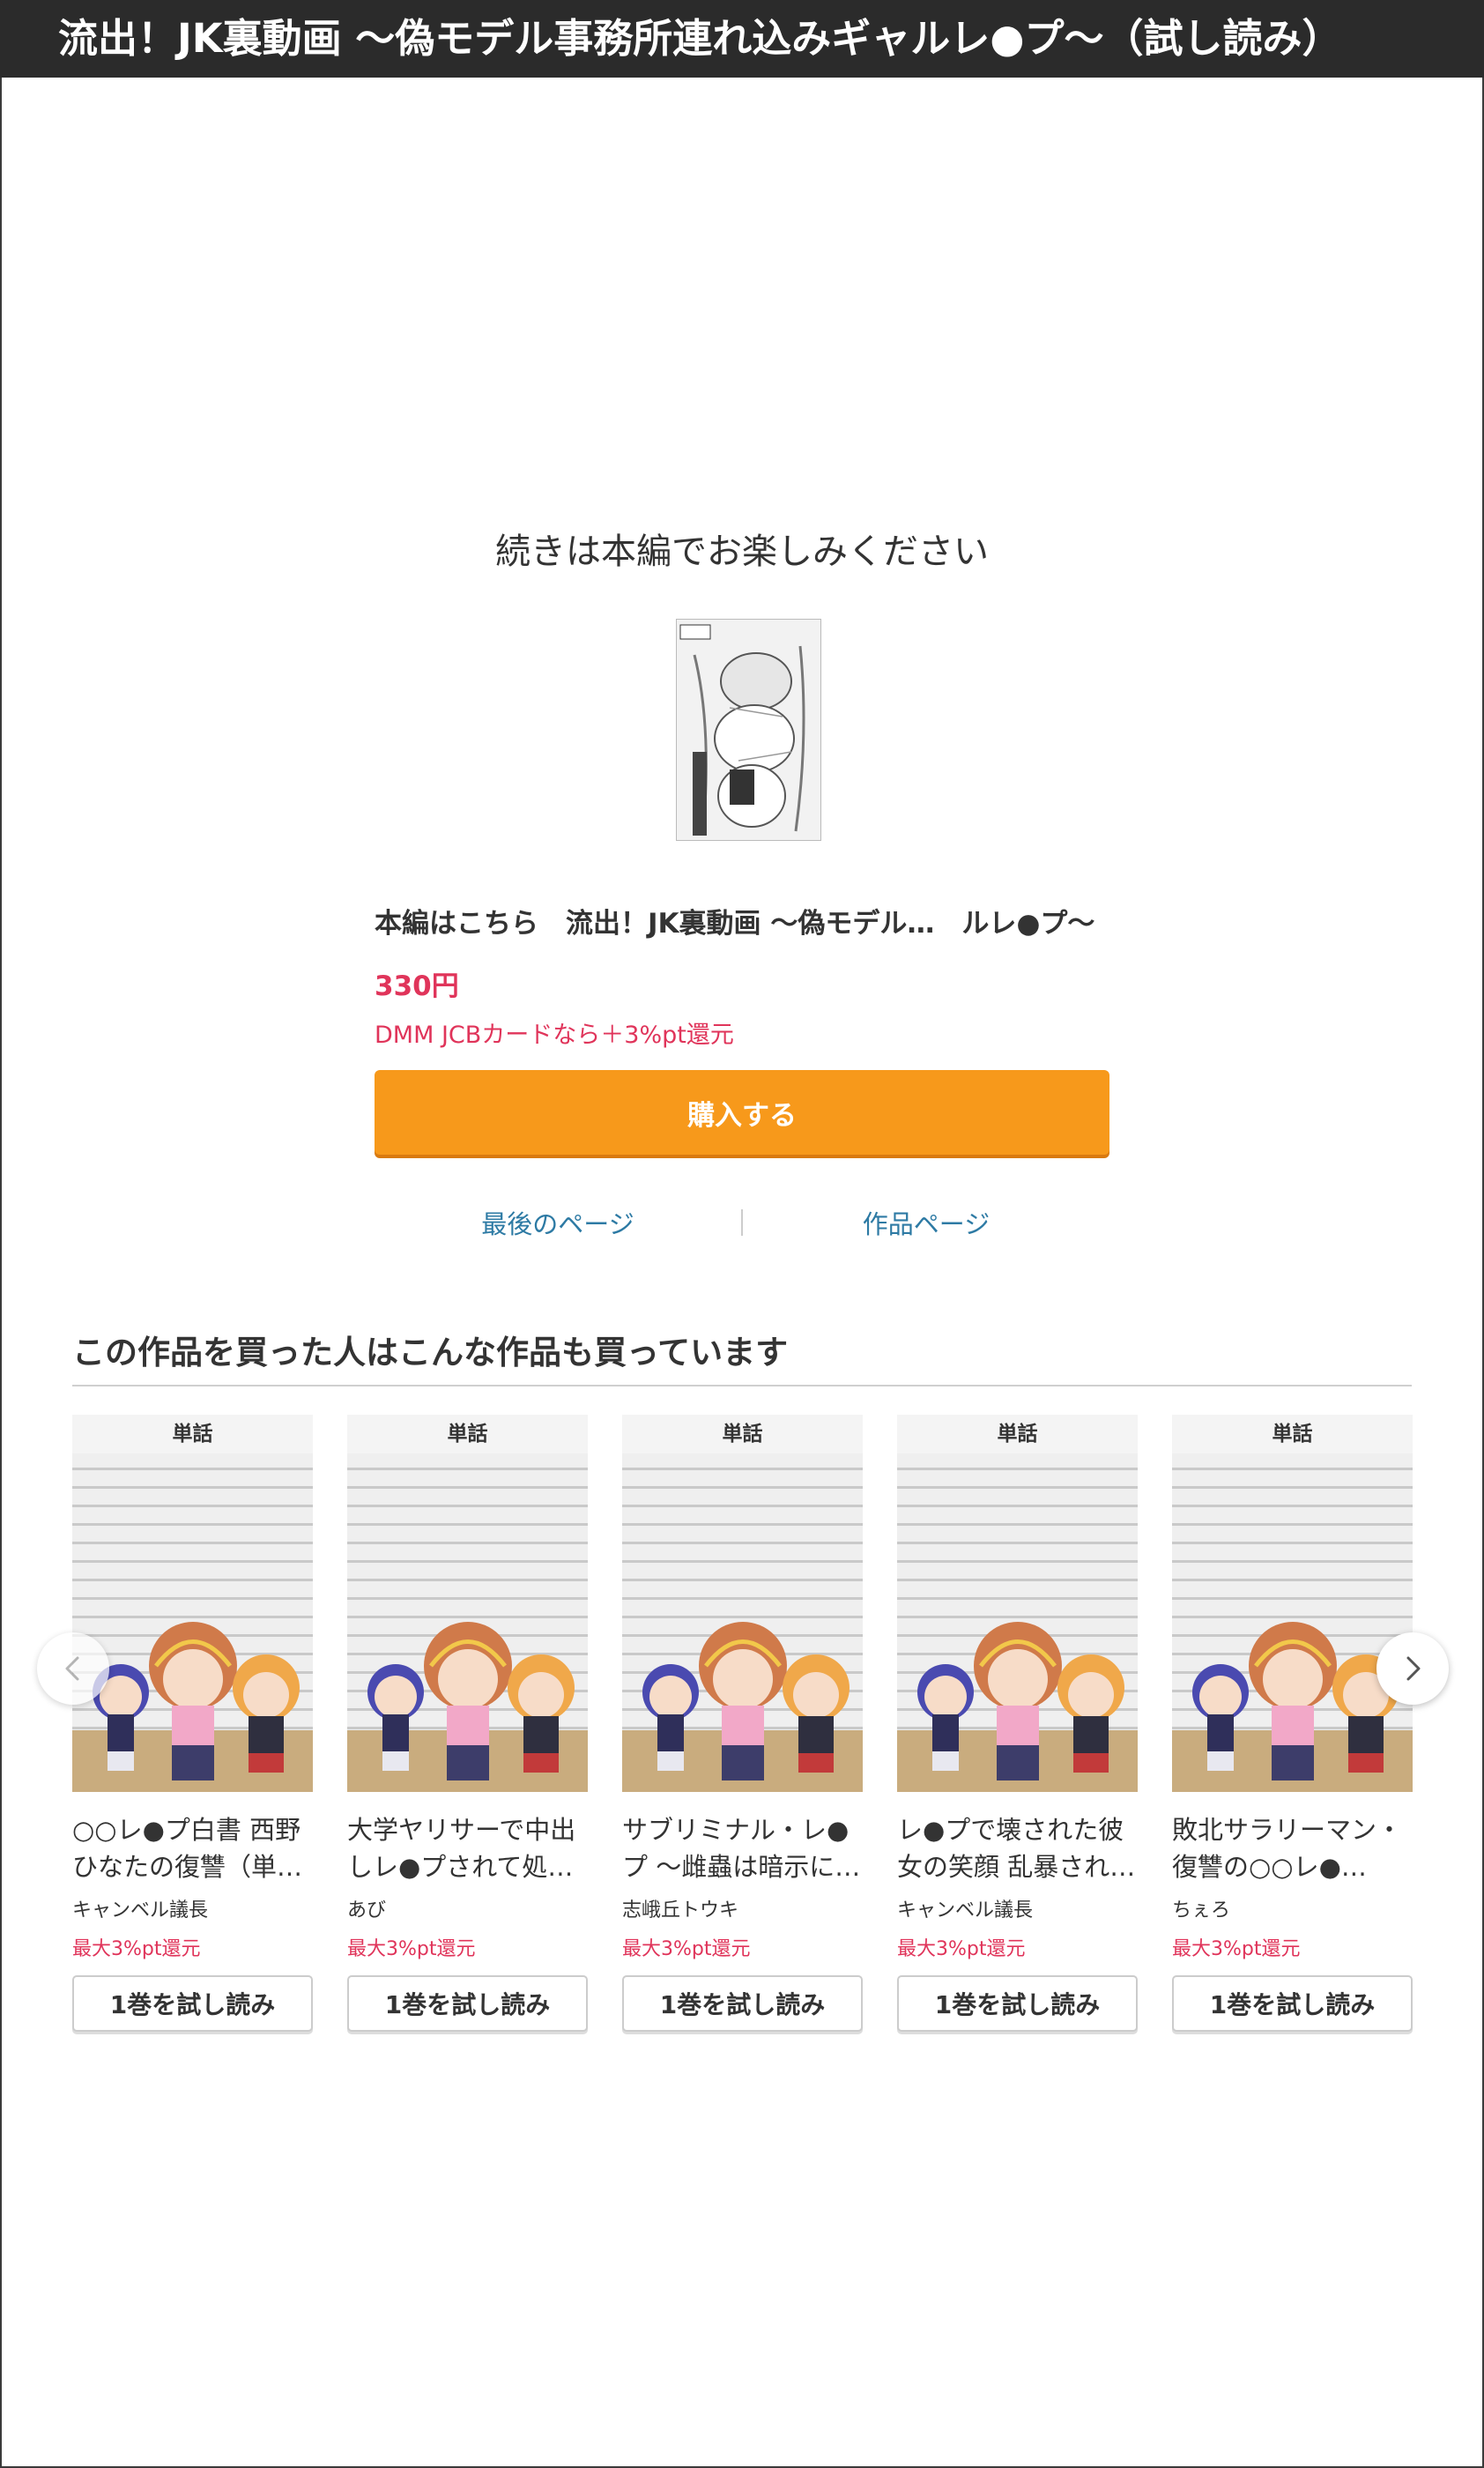 This screenshot has height=2468, width=1484. What do you see at coordinates (753, 920) in the screenshot?
I see `product-title-link: 本編はこちら 流出！JK裏動画 〜偽モデル… ルレ●プ〜` at bounding box center [753, 920].